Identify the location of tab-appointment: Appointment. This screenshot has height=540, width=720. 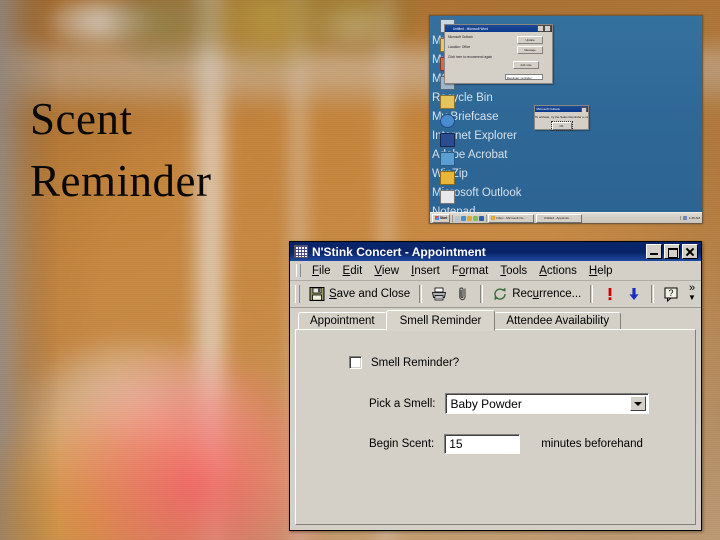
(342, 321).